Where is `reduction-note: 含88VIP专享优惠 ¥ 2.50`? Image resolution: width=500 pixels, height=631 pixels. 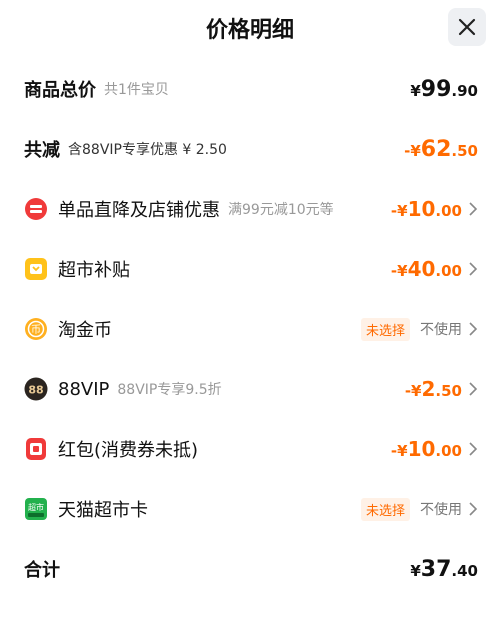 reduction-note: 含88VIP专享优惠 ¥ 2.50 is located at coordinates (147, 150).